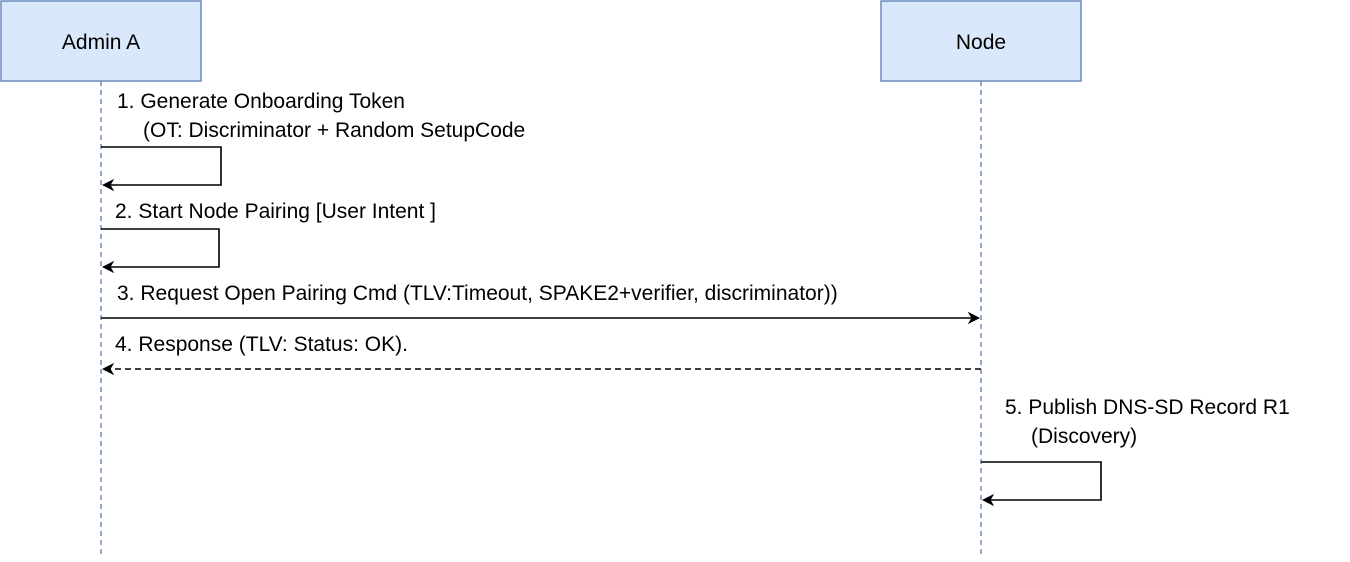 The image size is (1350, 562). I want to click on participant-node-label: Node, so click(981, 42).